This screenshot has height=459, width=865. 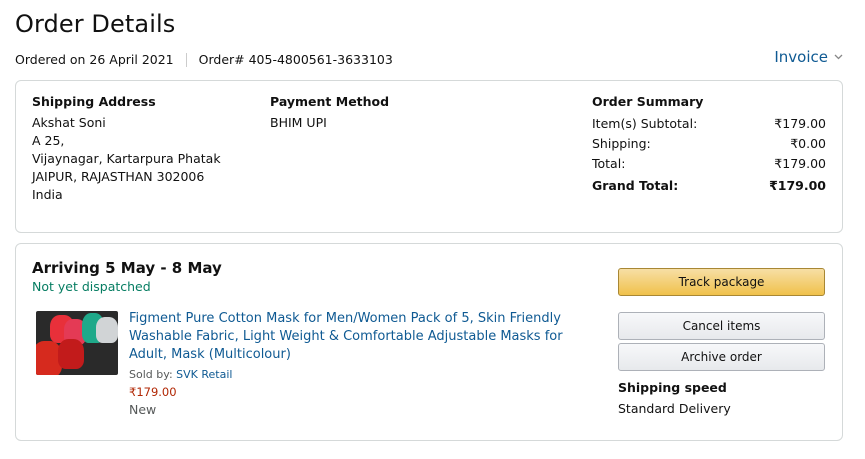 What do you see at coordinates (672, 387) in the screenshot?
I see `shipping-speed-label: Shipping speed` at bounding box center [672, 387].